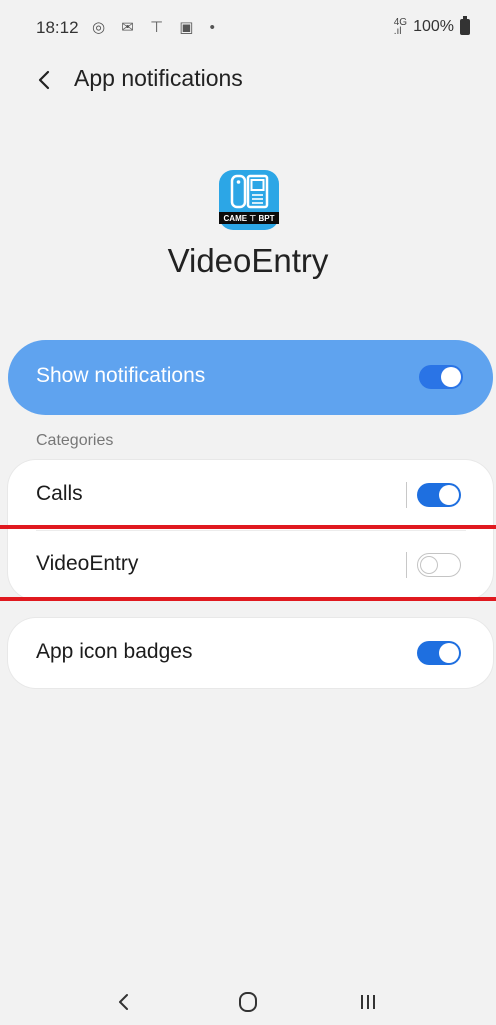 The width and height of the screenshot is (496, 1025). What do you see at coordinates (114, 651) in the screenshot?
I see `app-icon-badges-label: App icon badges` at bounding box center [114, 651].